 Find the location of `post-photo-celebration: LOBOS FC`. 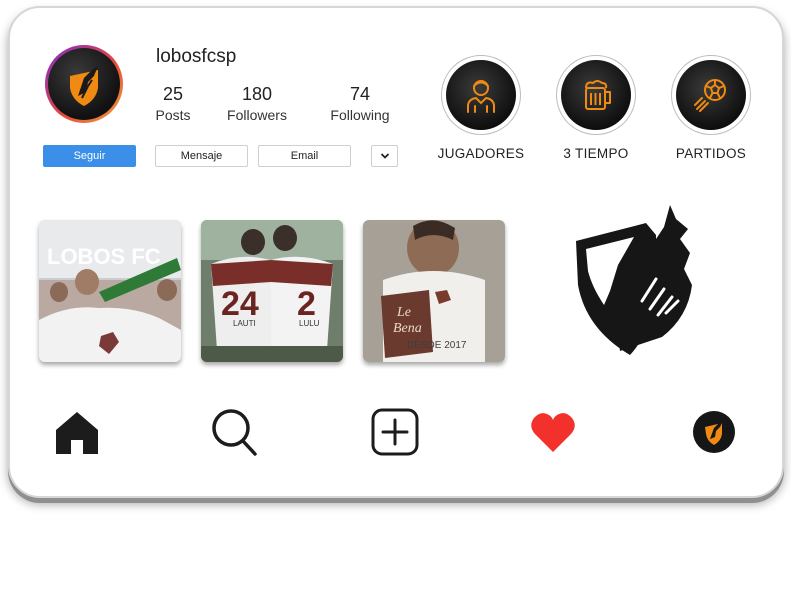

post-photo-celebration: LOBOS FC is located at coordinates (110, 291).